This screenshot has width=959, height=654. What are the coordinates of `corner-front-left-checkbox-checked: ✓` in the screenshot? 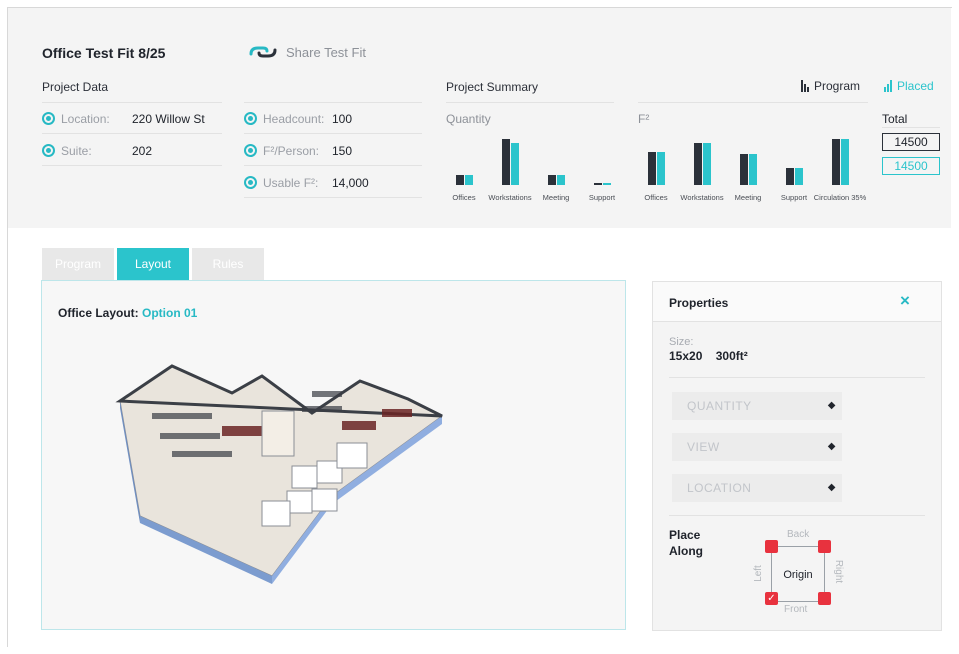 It's located at (771, 598).